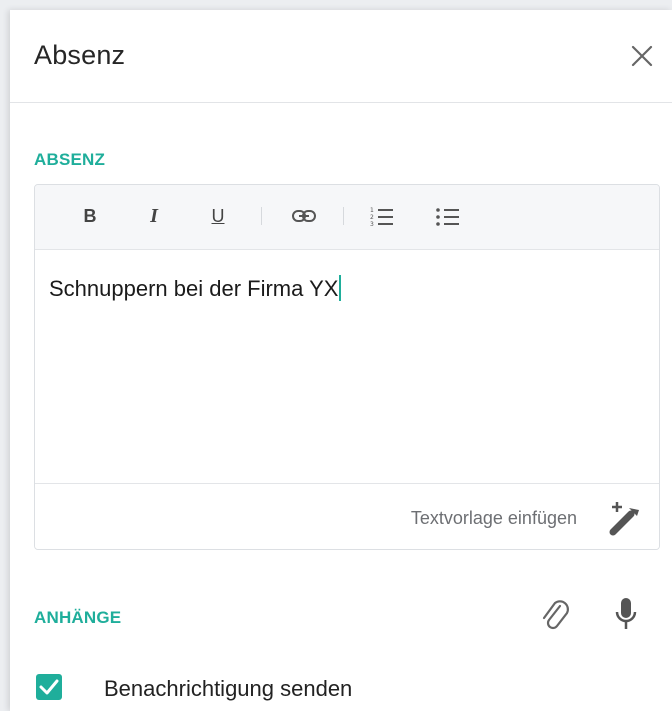 This screenshot has height=711, width=672. I want to click on notification-checkbox, so click(49, 687).